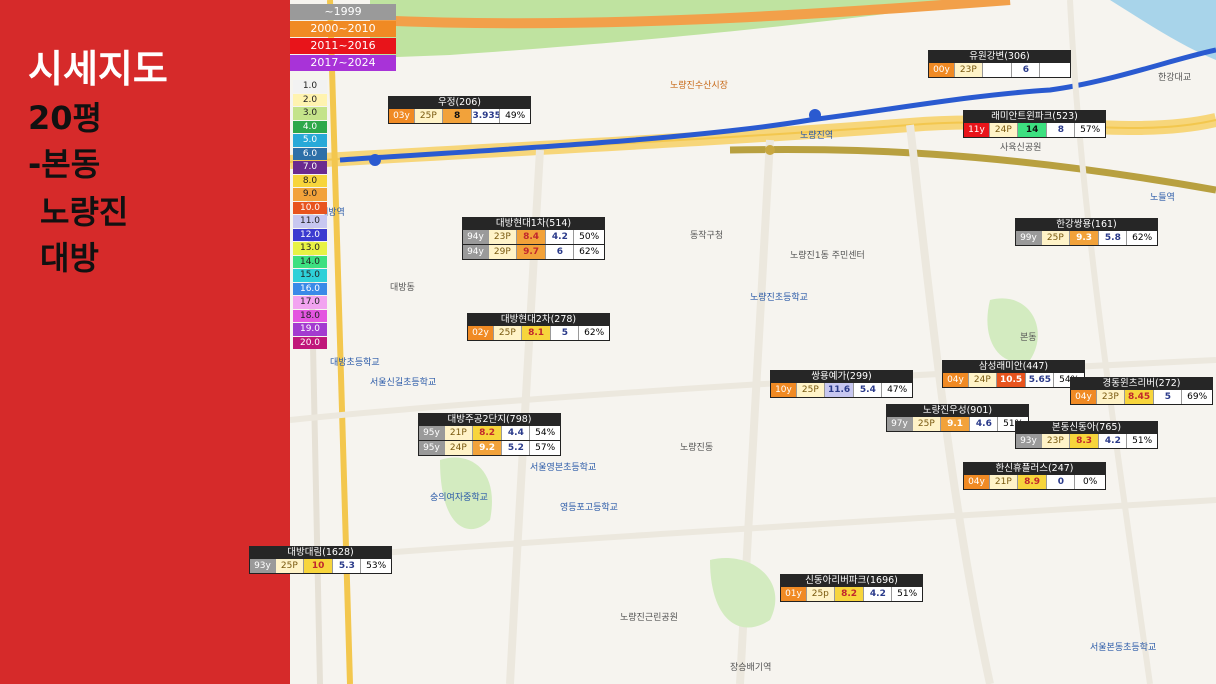 The image size is (1216, 684). What do you see at coordinates (515, 116) in the screenshot?
I see `jeonse-ratio-cell: 49%` at bounding box center [515, 116].